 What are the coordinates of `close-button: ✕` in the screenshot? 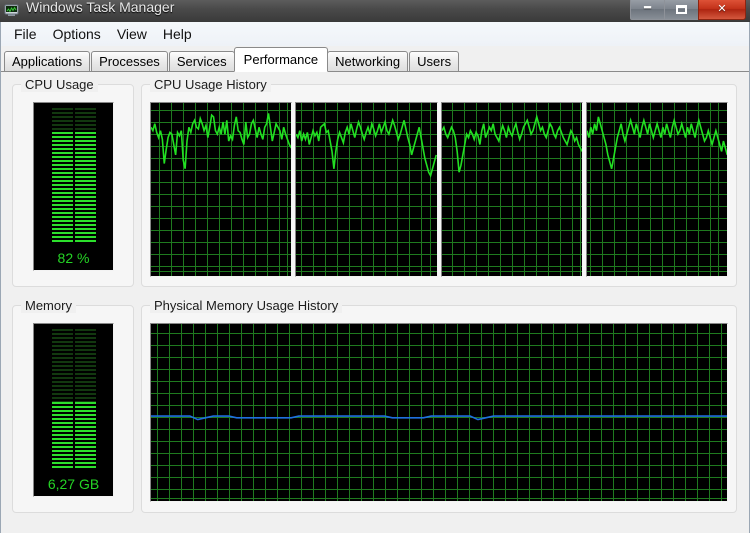 It's located at (722, 10).